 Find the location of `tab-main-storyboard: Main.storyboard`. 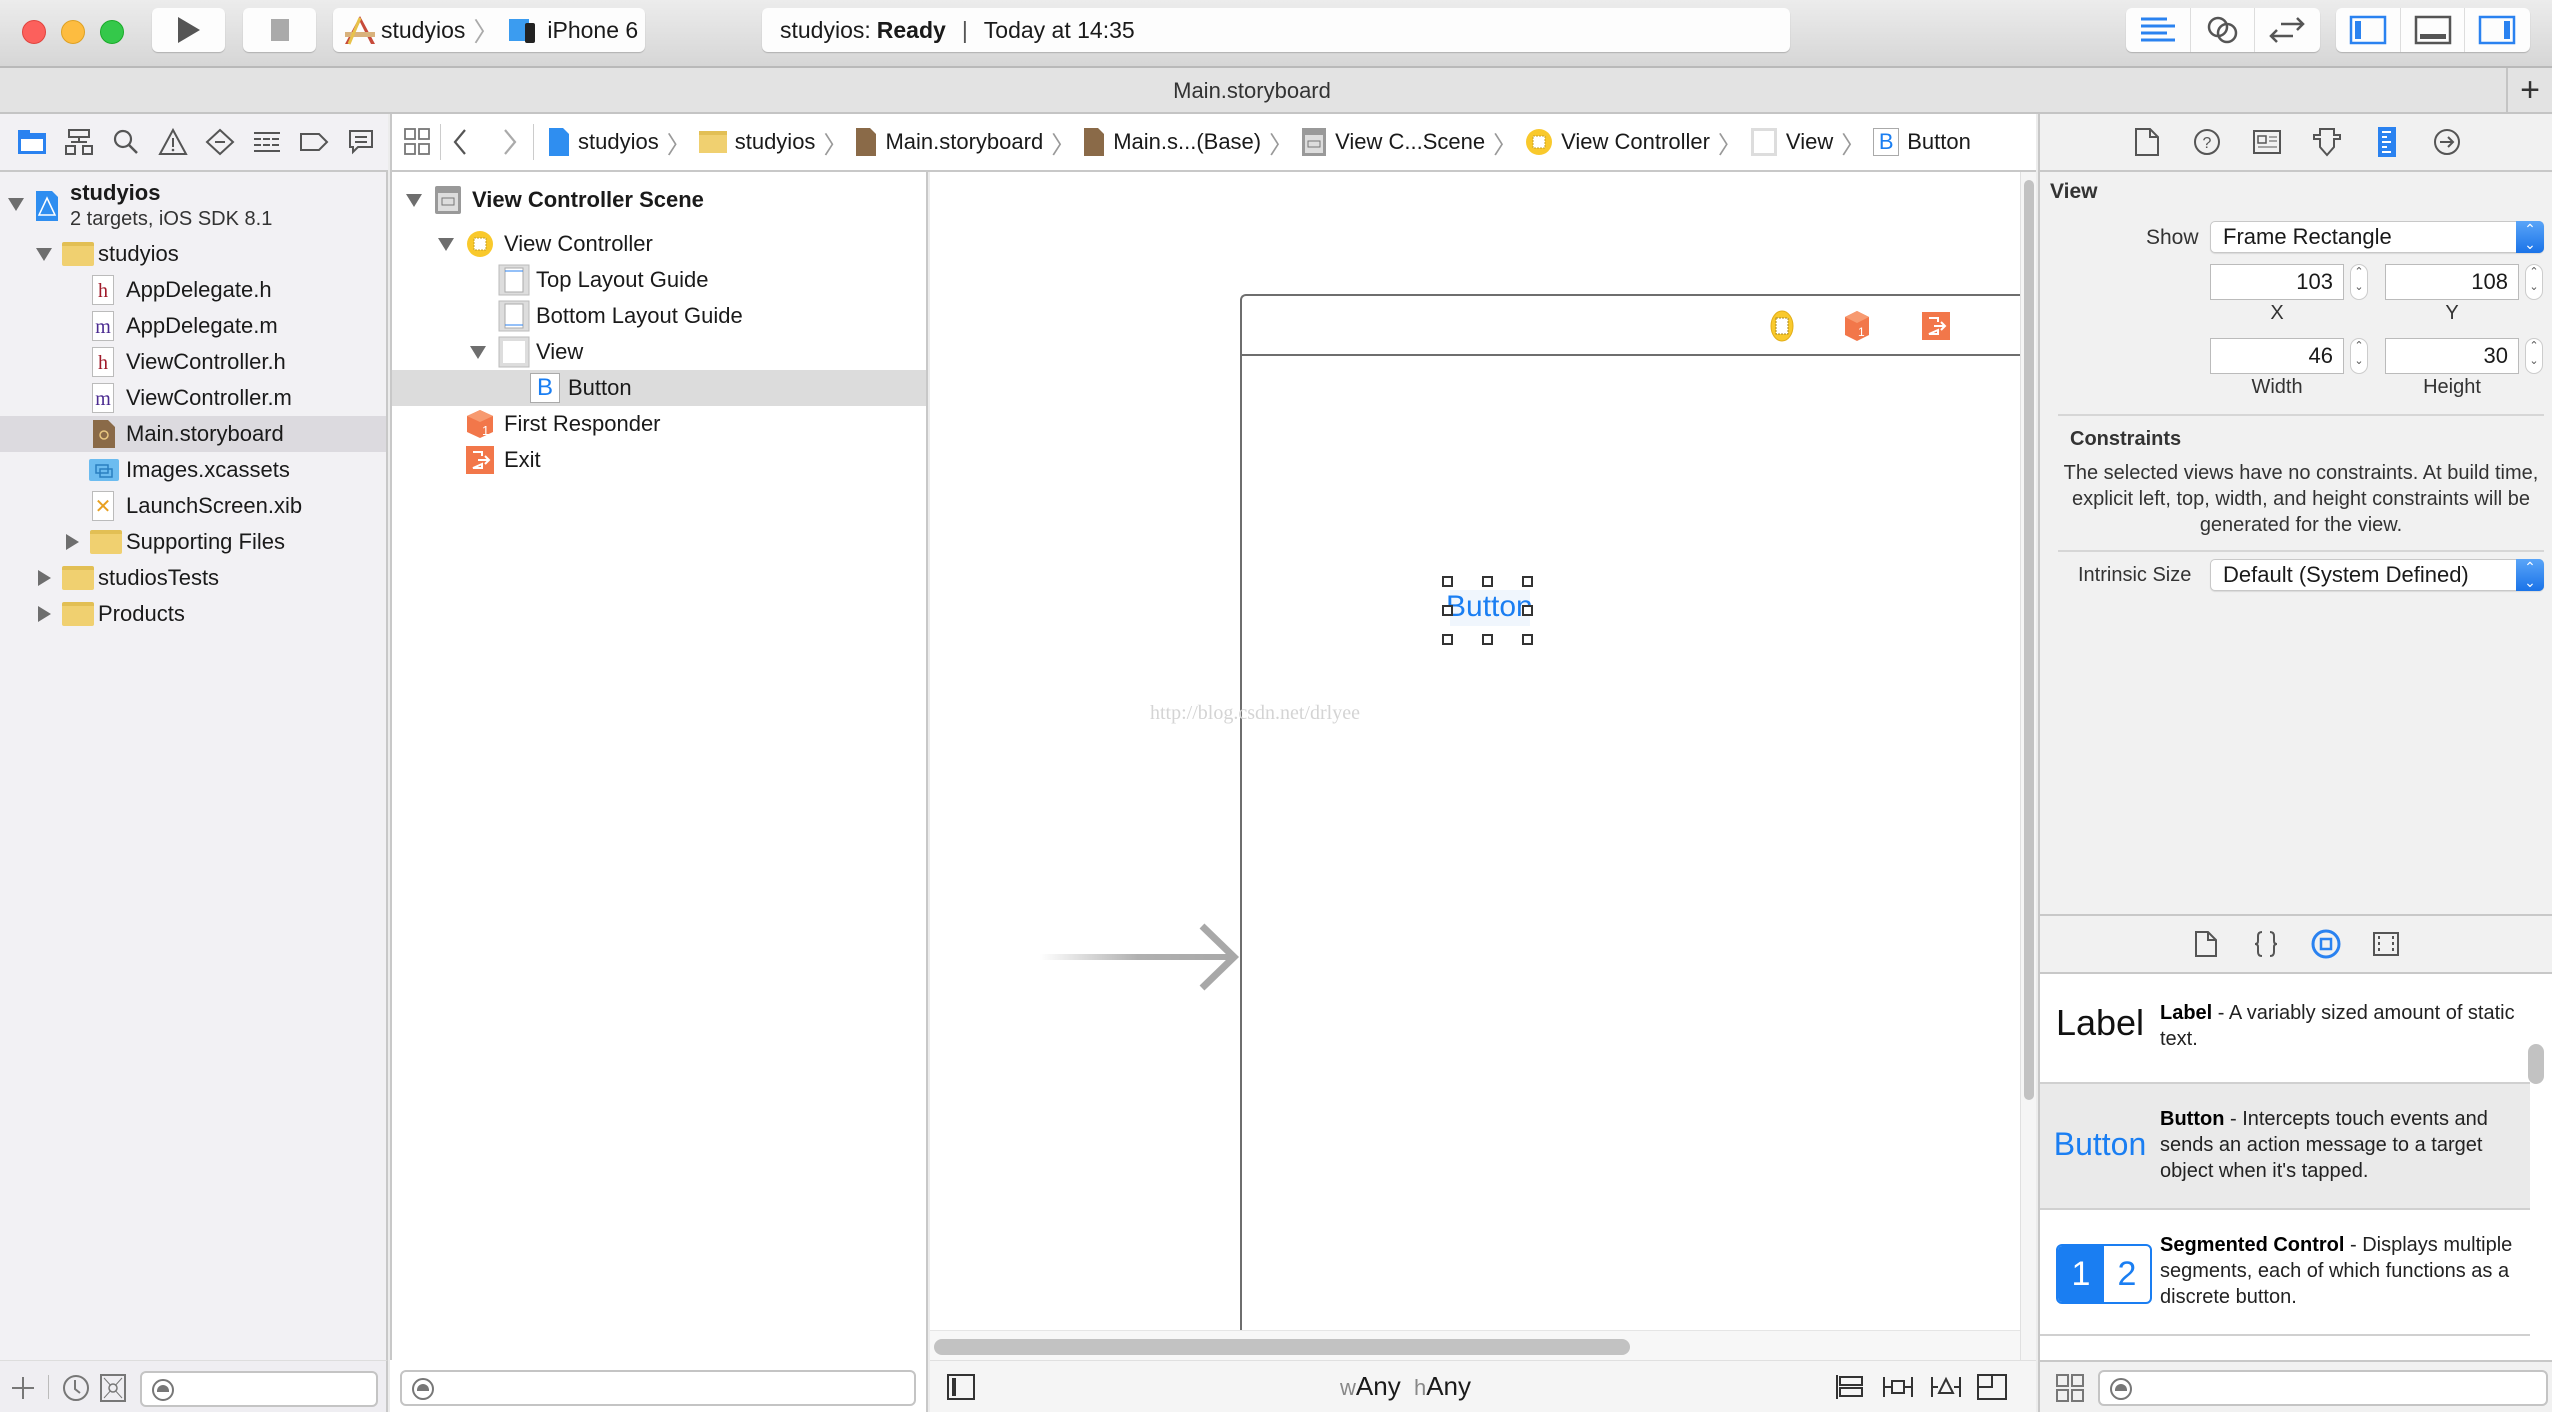

tab-main-storyboard: Main.storyboard is located at coordinates (1252, 91).